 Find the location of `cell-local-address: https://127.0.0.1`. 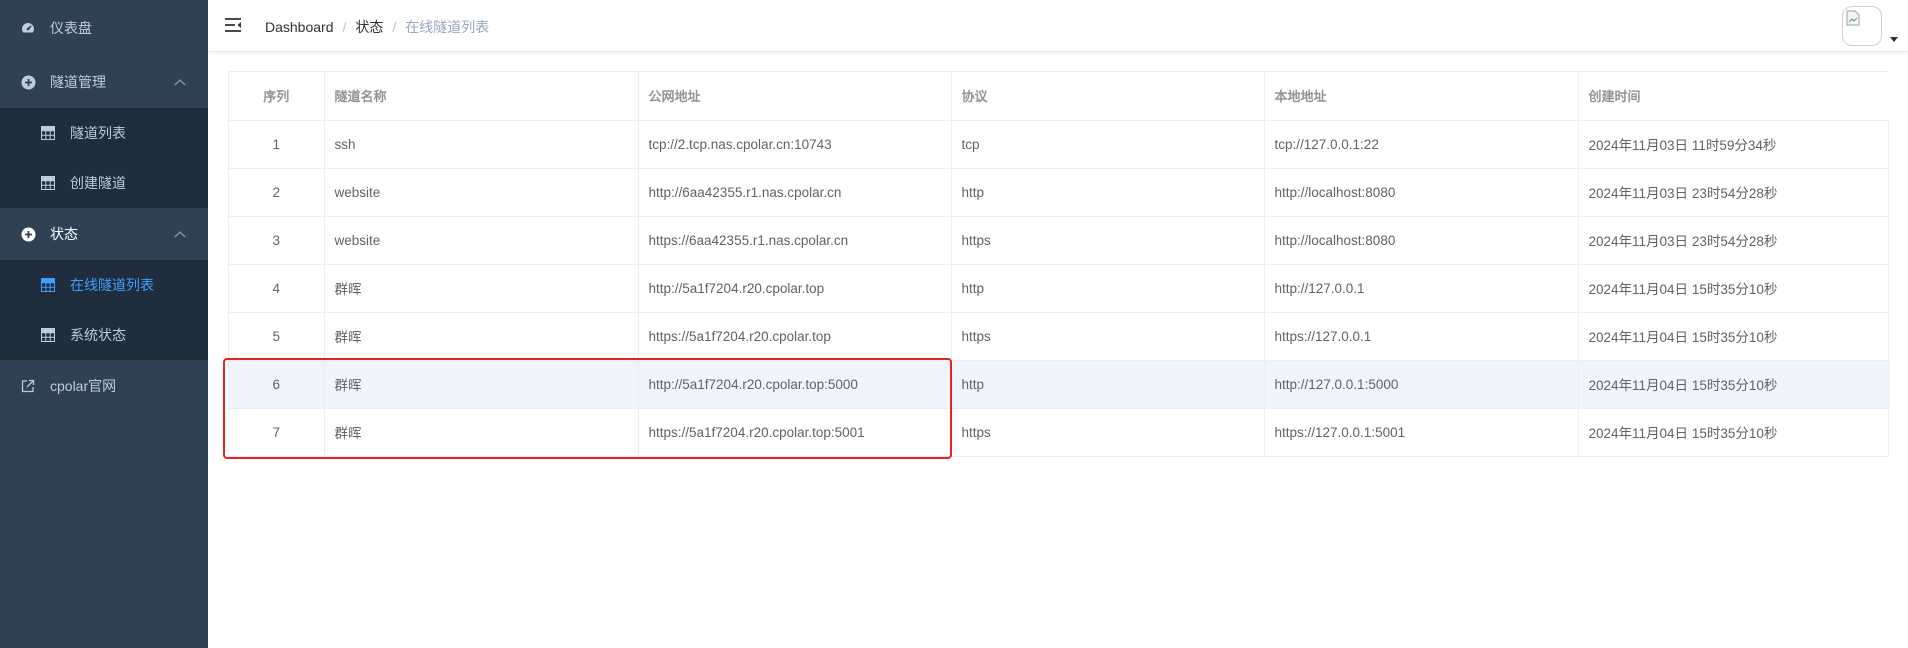

cell-local-address: https://127.0.0.1 is located at coordinates (1421, 336).